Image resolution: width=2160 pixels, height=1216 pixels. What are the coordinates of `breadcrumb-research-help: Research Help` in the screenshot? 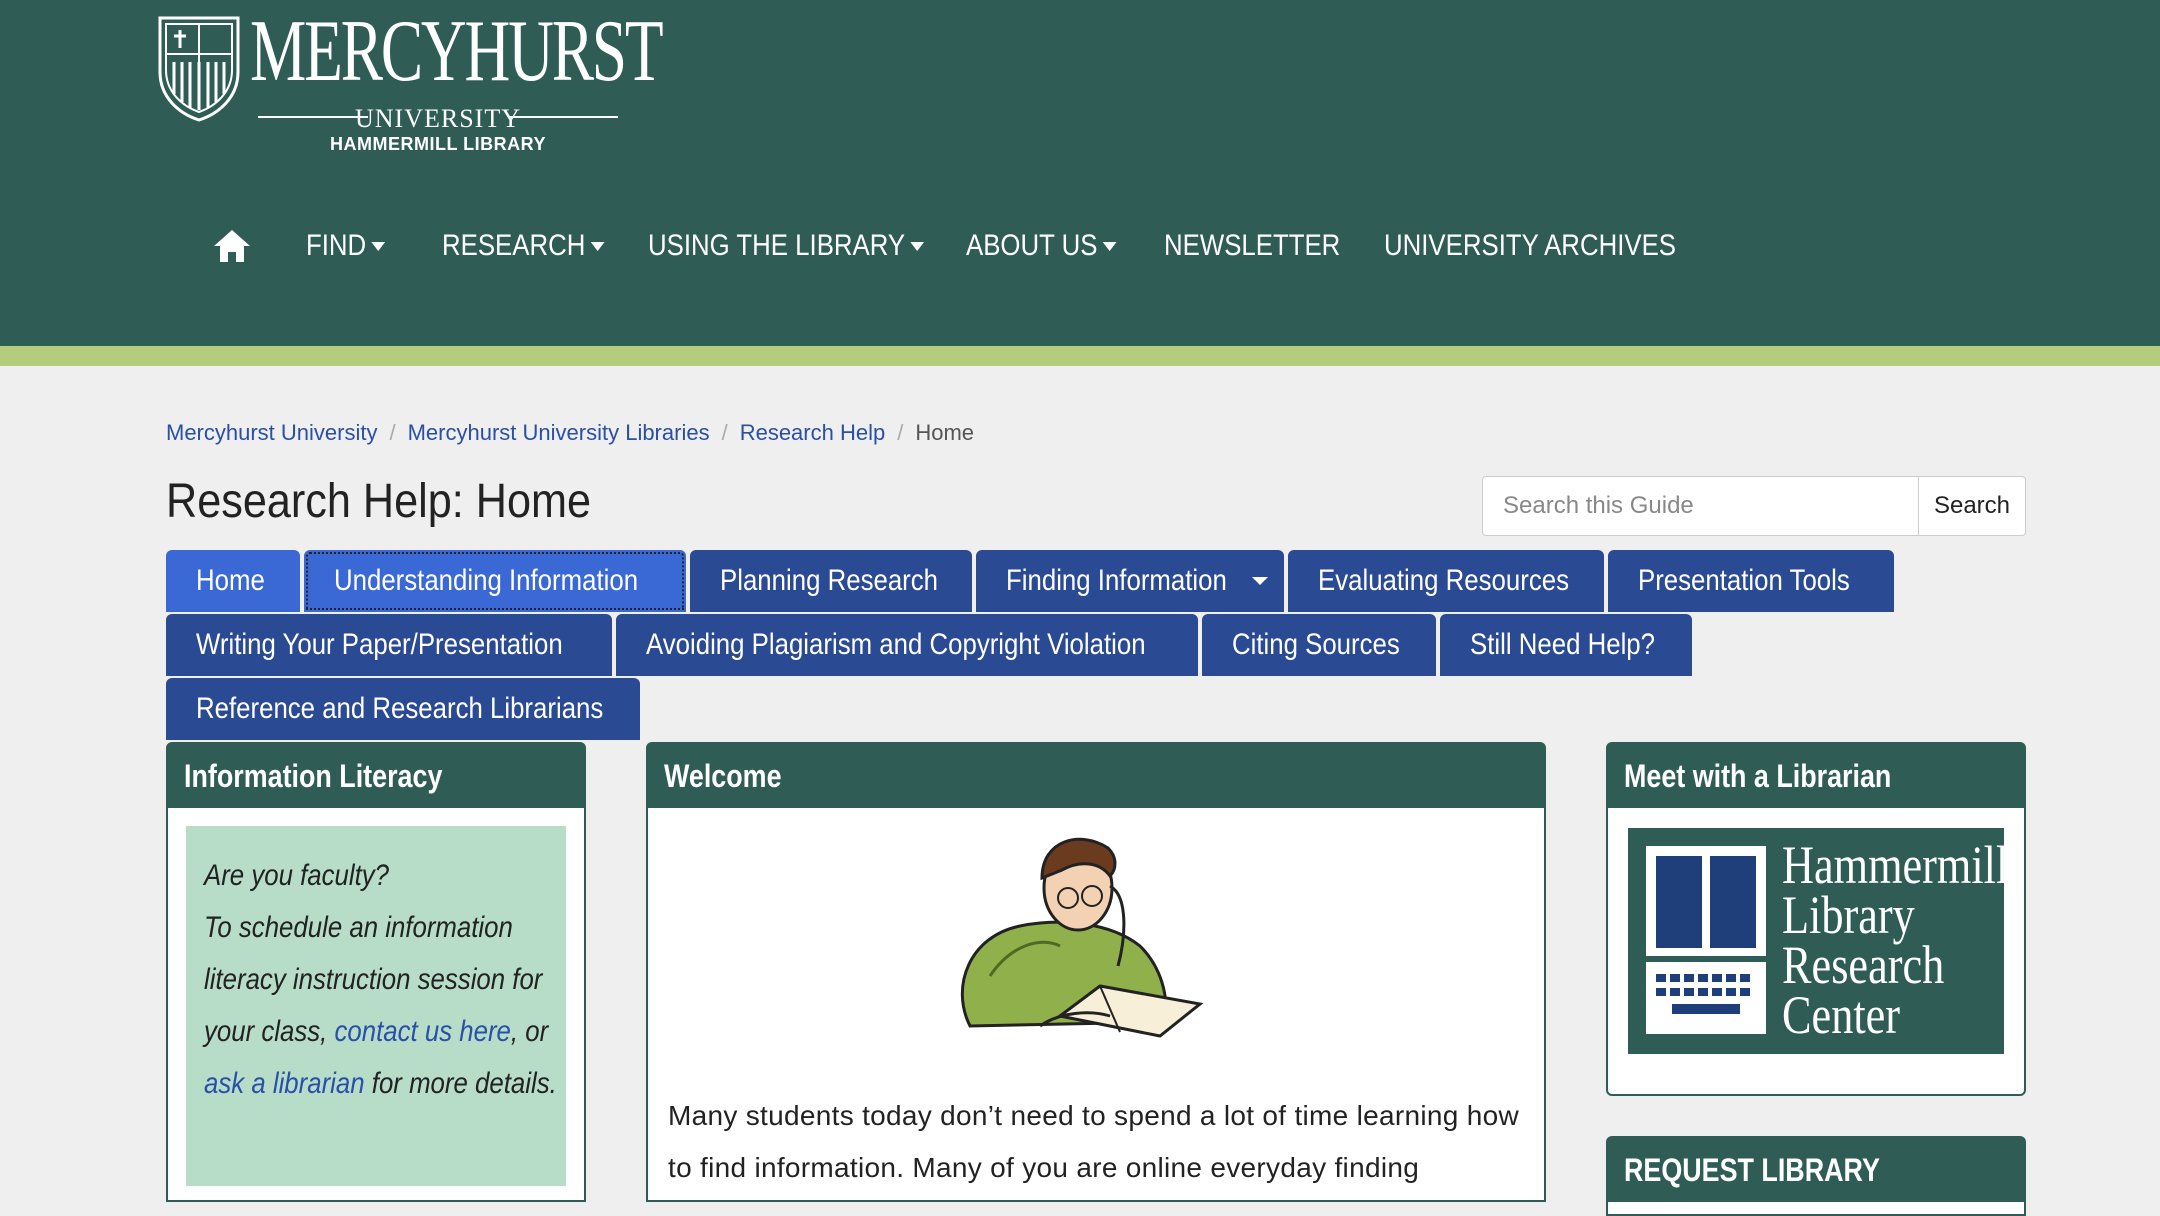 It's located at (813, 432).